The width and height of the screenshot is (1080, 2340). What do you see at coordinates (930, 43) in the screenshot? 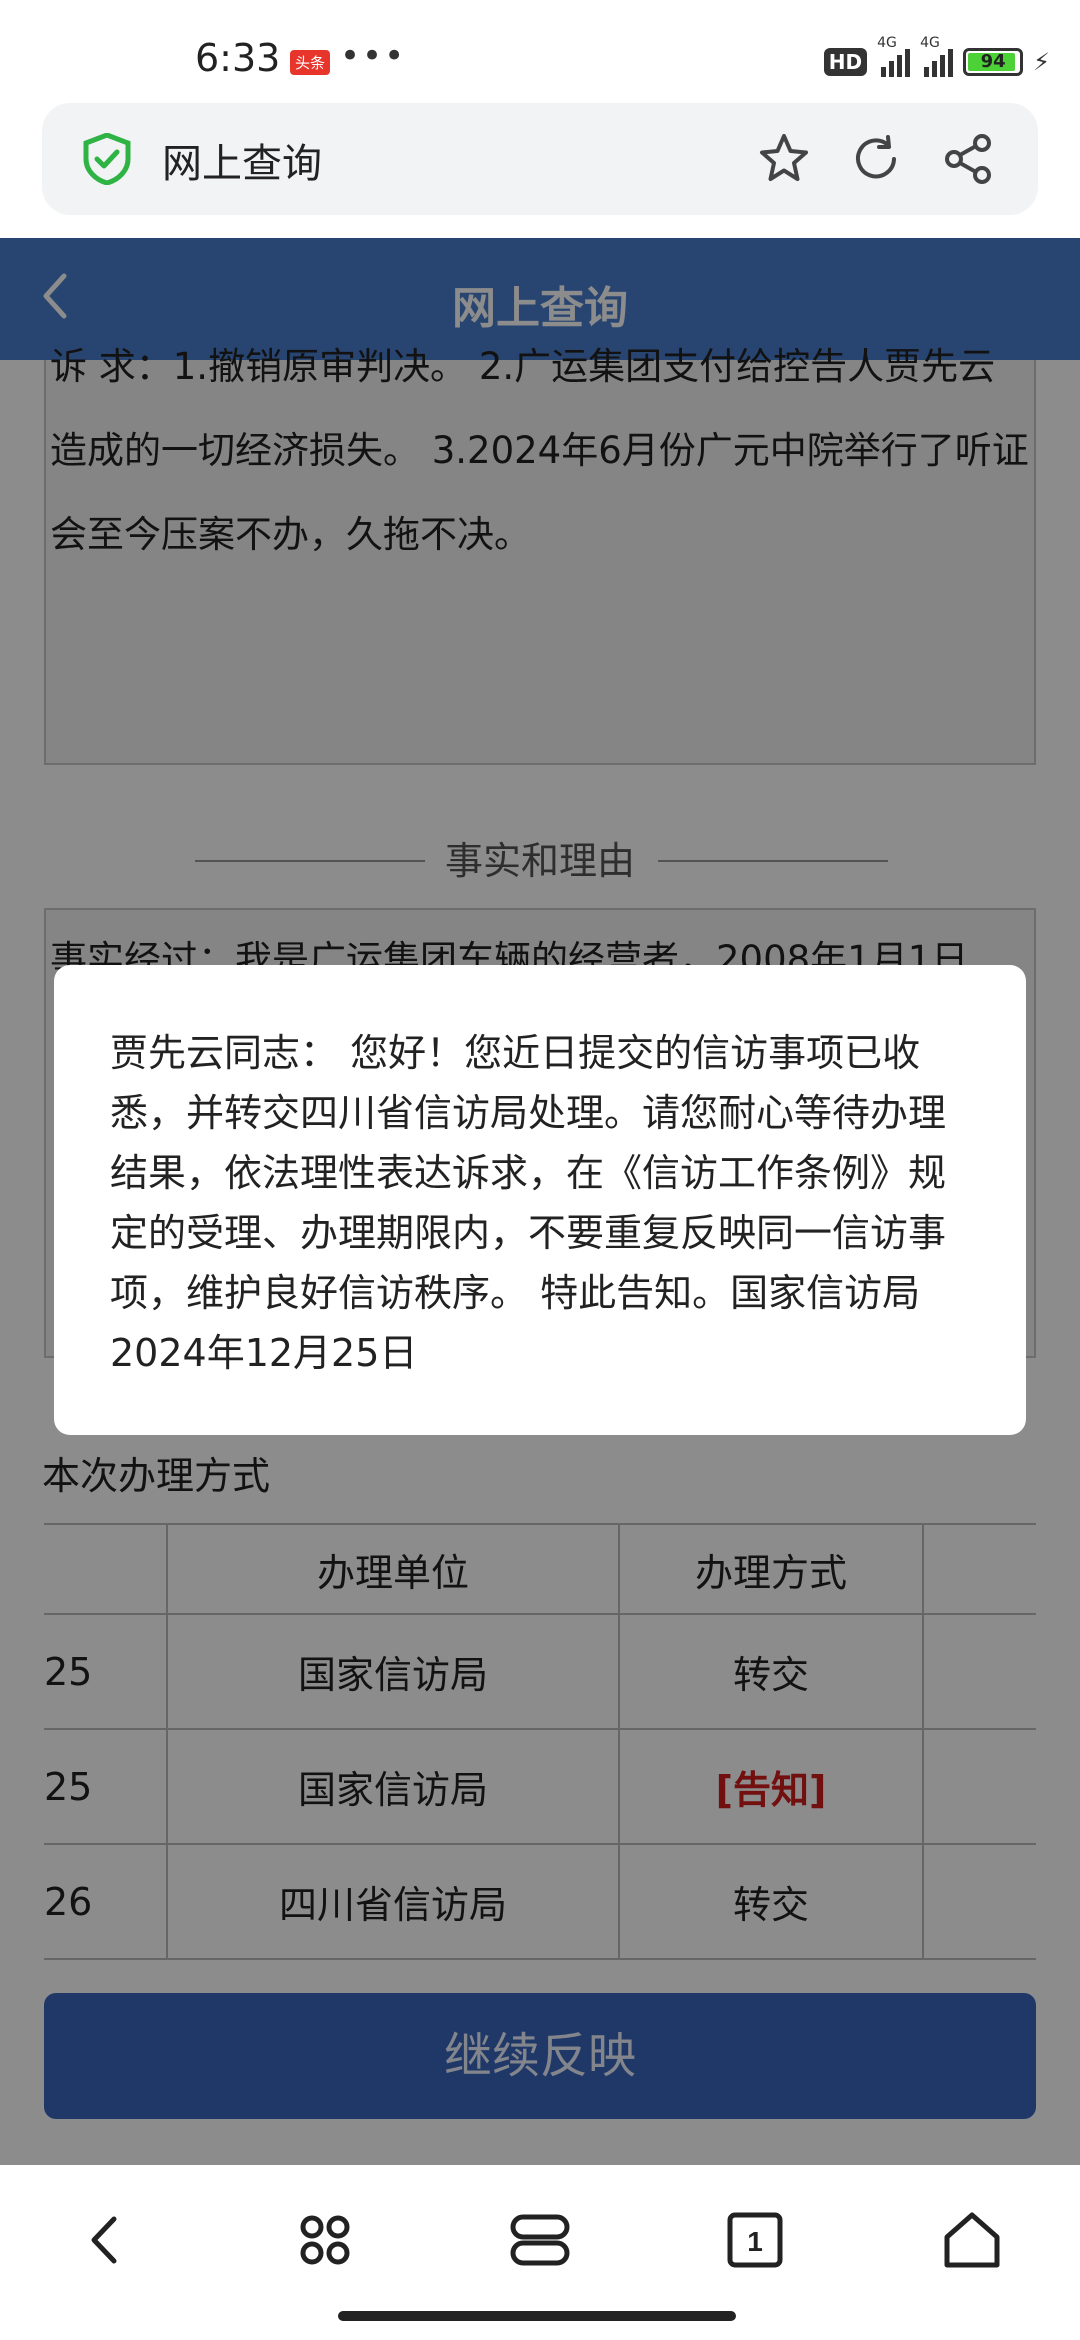
I see `network-label-2: 4G` at bounding box center [930, 43].